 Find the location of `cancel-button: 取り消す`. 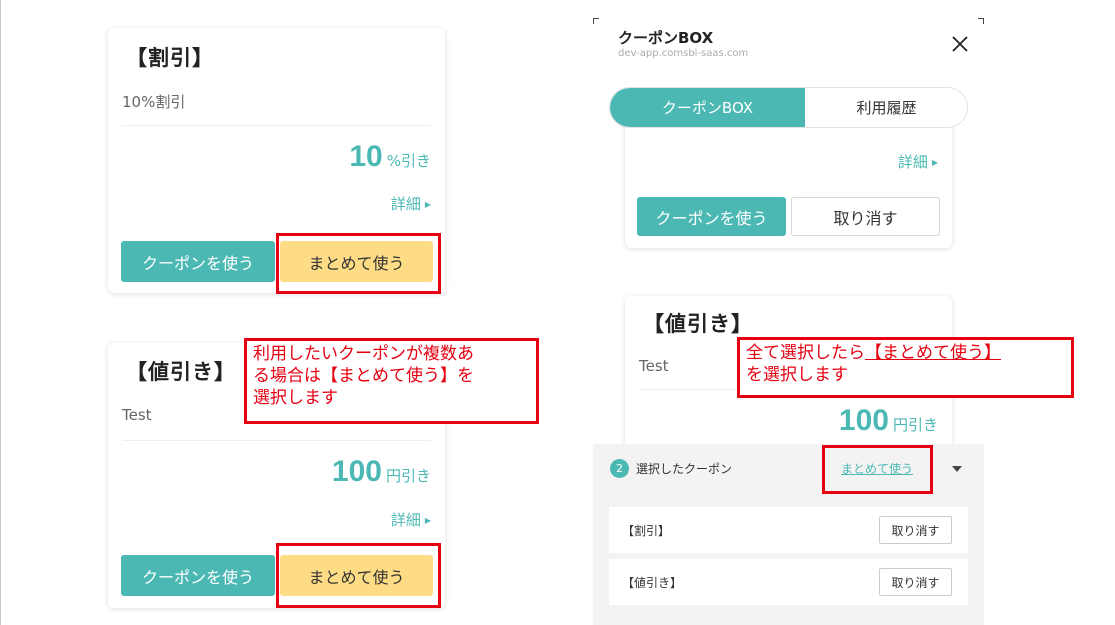

cancel-button: 取り消す is located at coordinates (865, 216).